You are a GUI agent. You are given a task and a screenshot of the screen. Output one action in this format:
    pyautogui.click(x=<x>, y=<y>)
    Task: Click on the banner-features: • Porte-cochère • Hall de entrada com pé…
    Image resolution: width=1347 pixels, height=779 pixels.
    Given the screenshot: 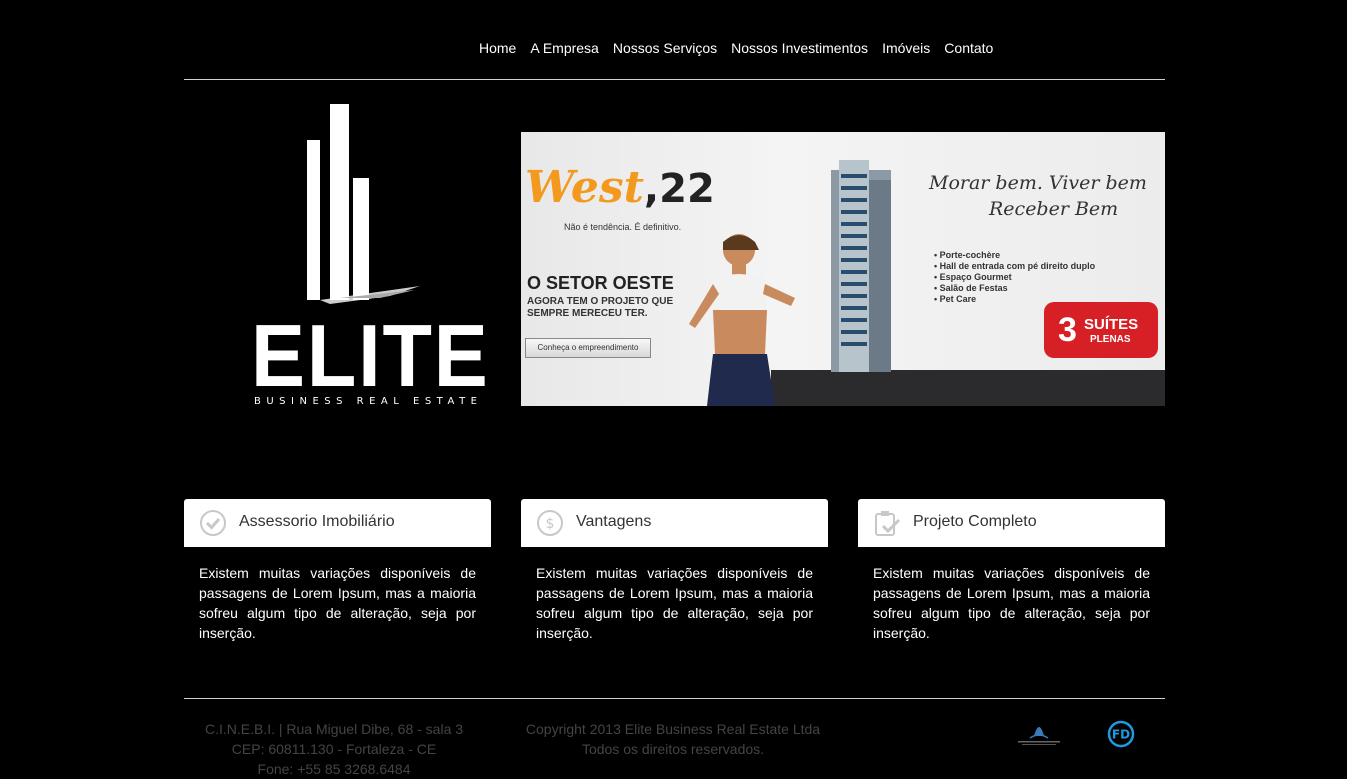 What is the action you would take?
    pyautogui.click(x=1014, y=277)
    